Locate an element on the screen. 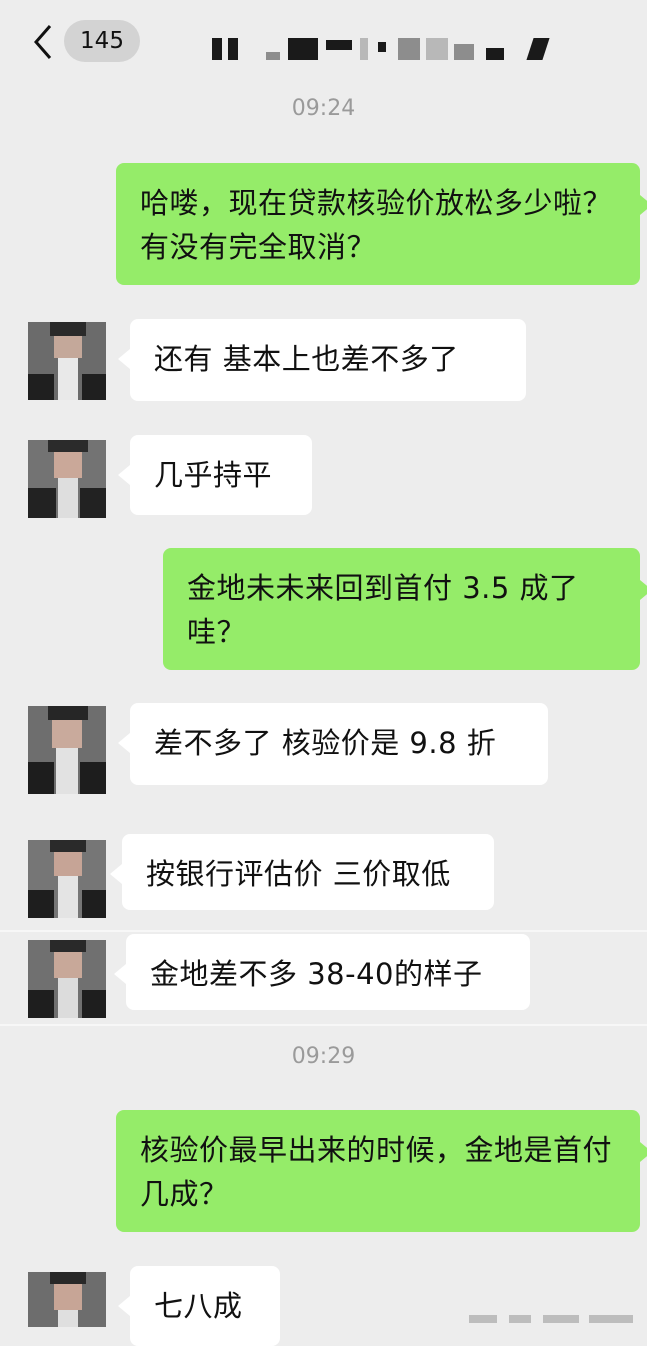 The height and width of the screenshot is (1346, 647). back-button is located at coordinates (43, 42).